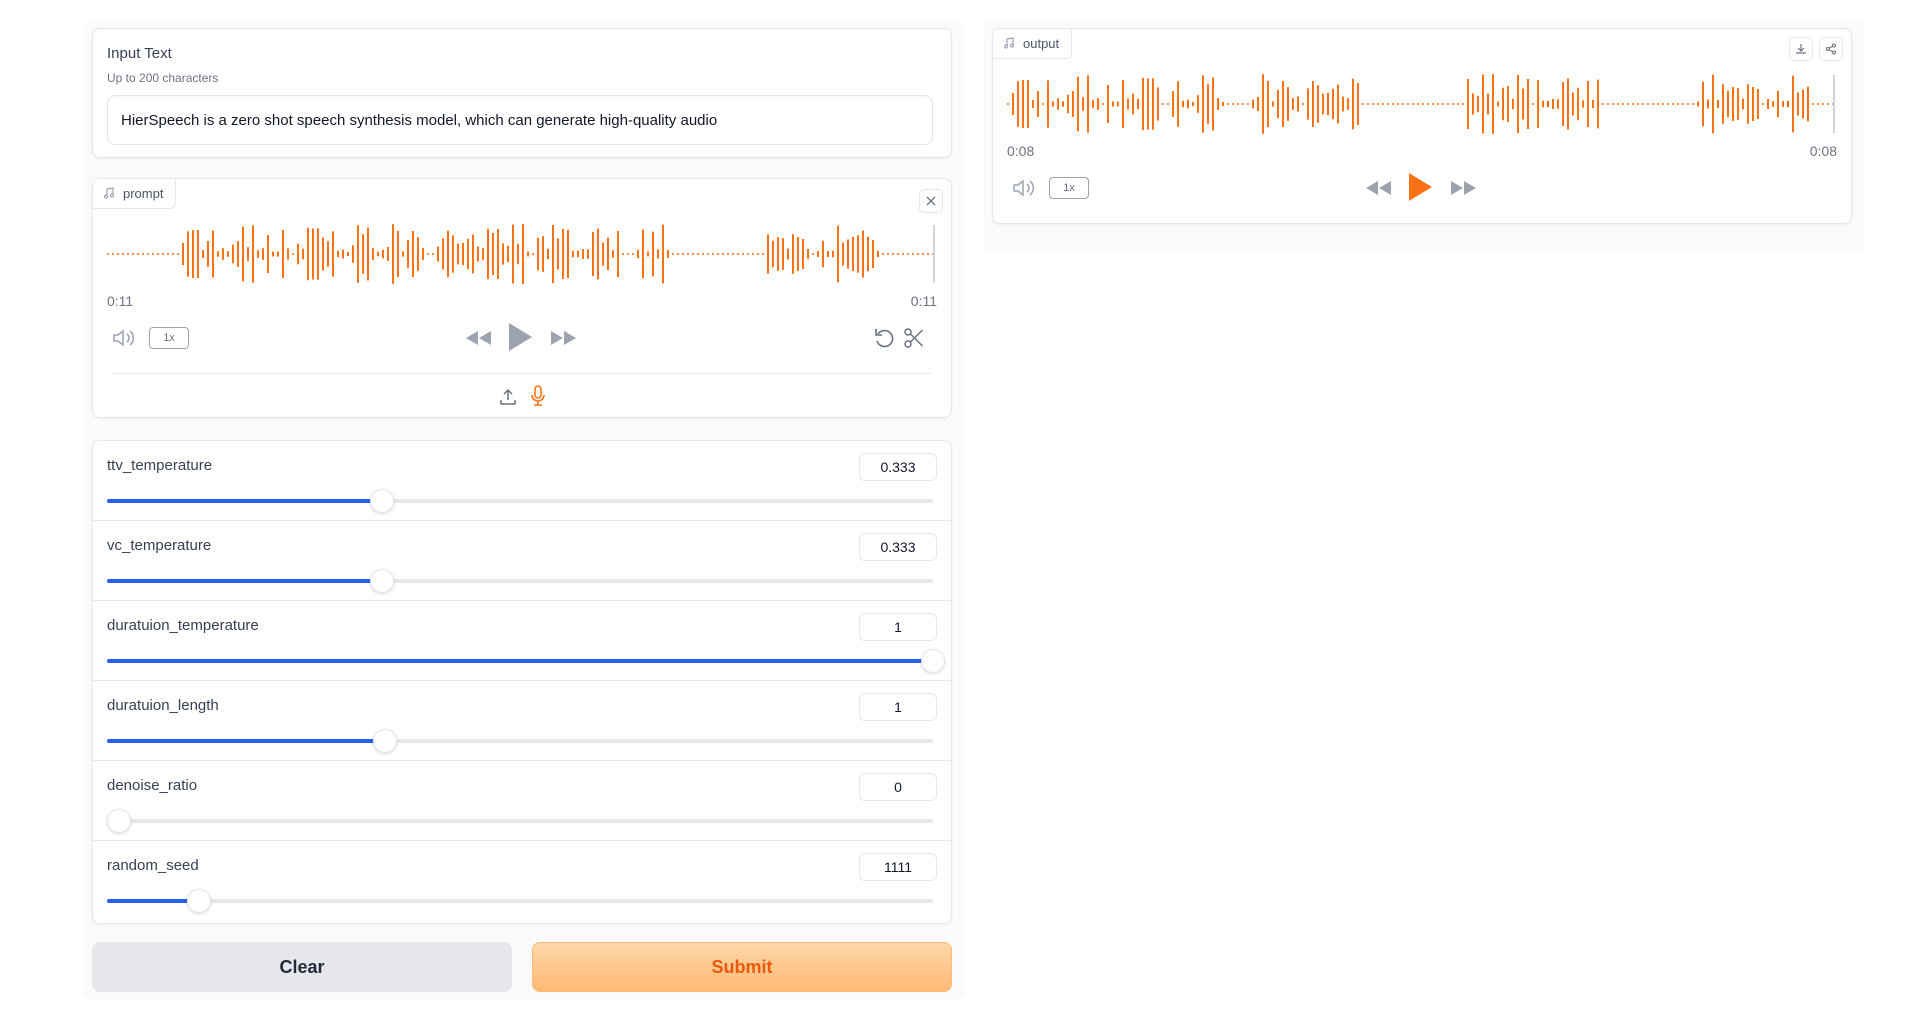 The height and width of the screenshot is (1012, 1916). Describe the element at coordinates (898, 787) in the screenshot. I see `slider-number-input: 0` at that location.